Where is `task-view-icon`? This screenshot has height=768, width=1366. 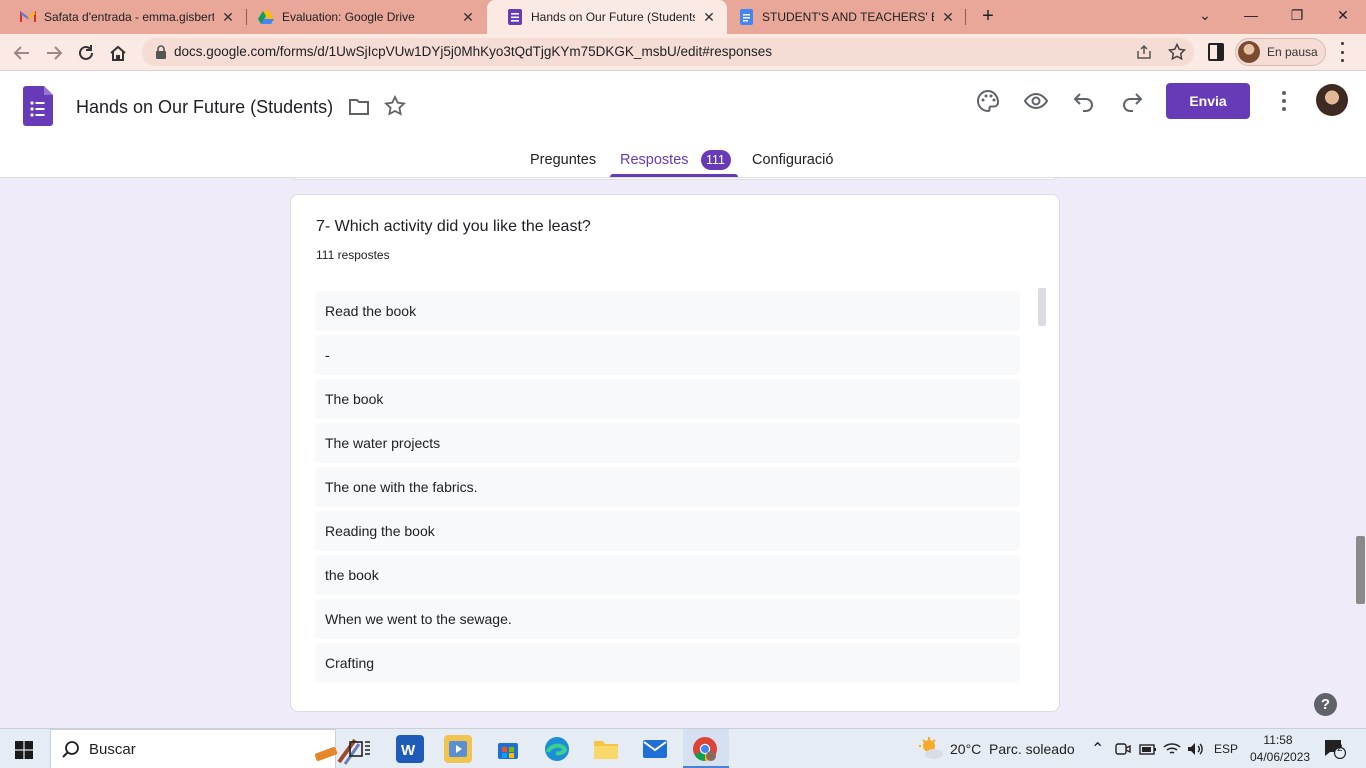
task-view-icon is located at coordinates (360, 749).